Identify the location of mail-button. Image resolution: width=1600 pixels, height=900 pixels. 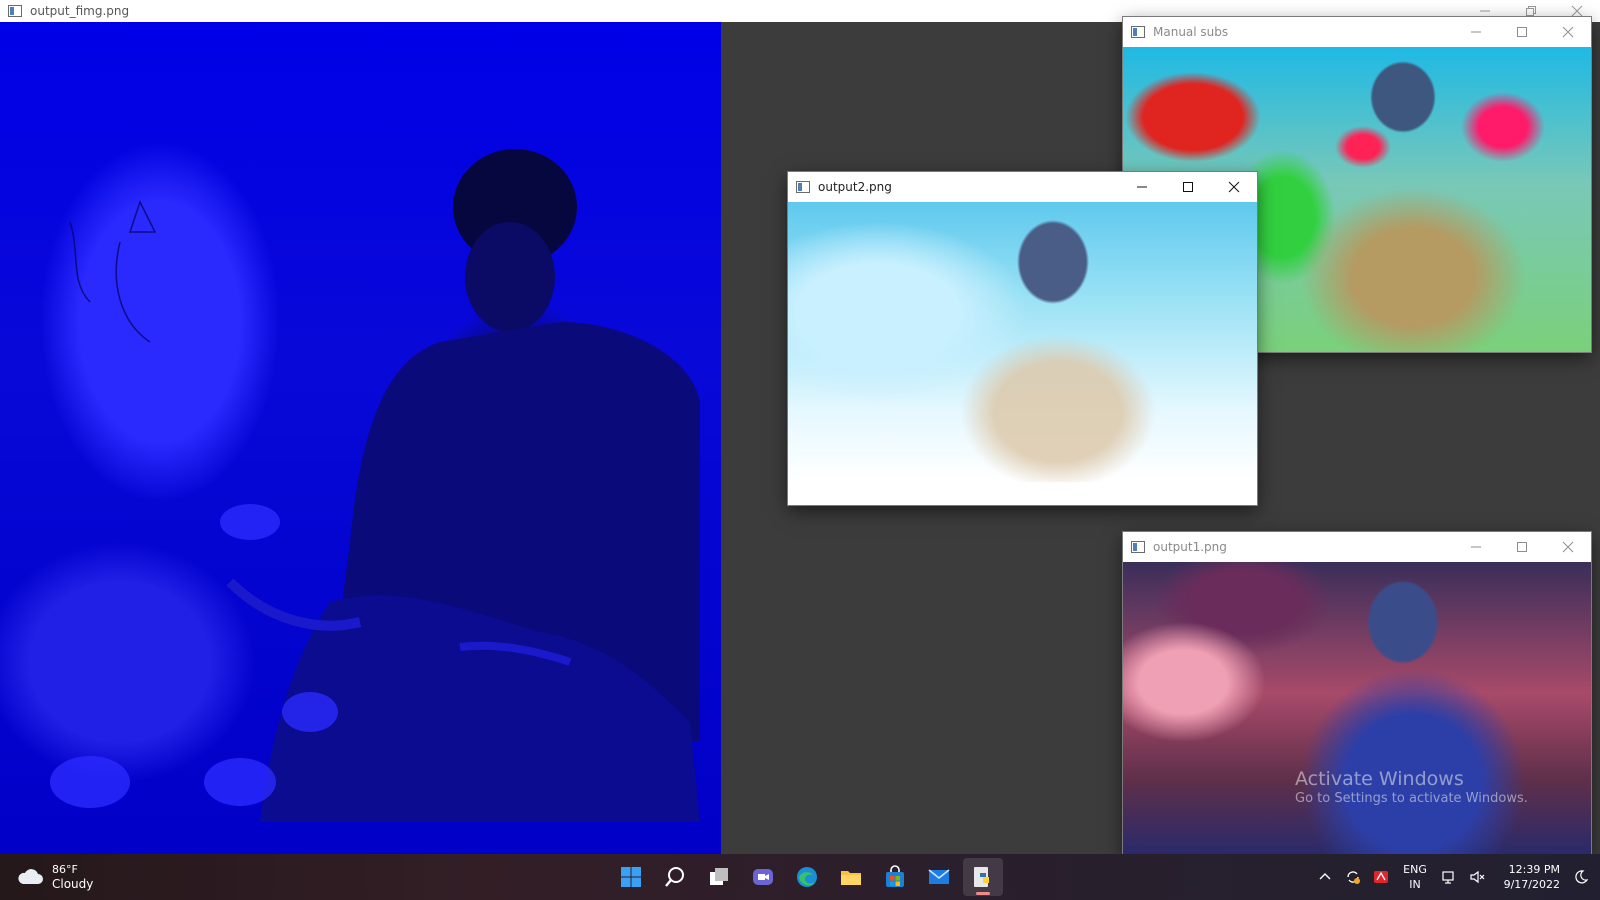
(939, 877).